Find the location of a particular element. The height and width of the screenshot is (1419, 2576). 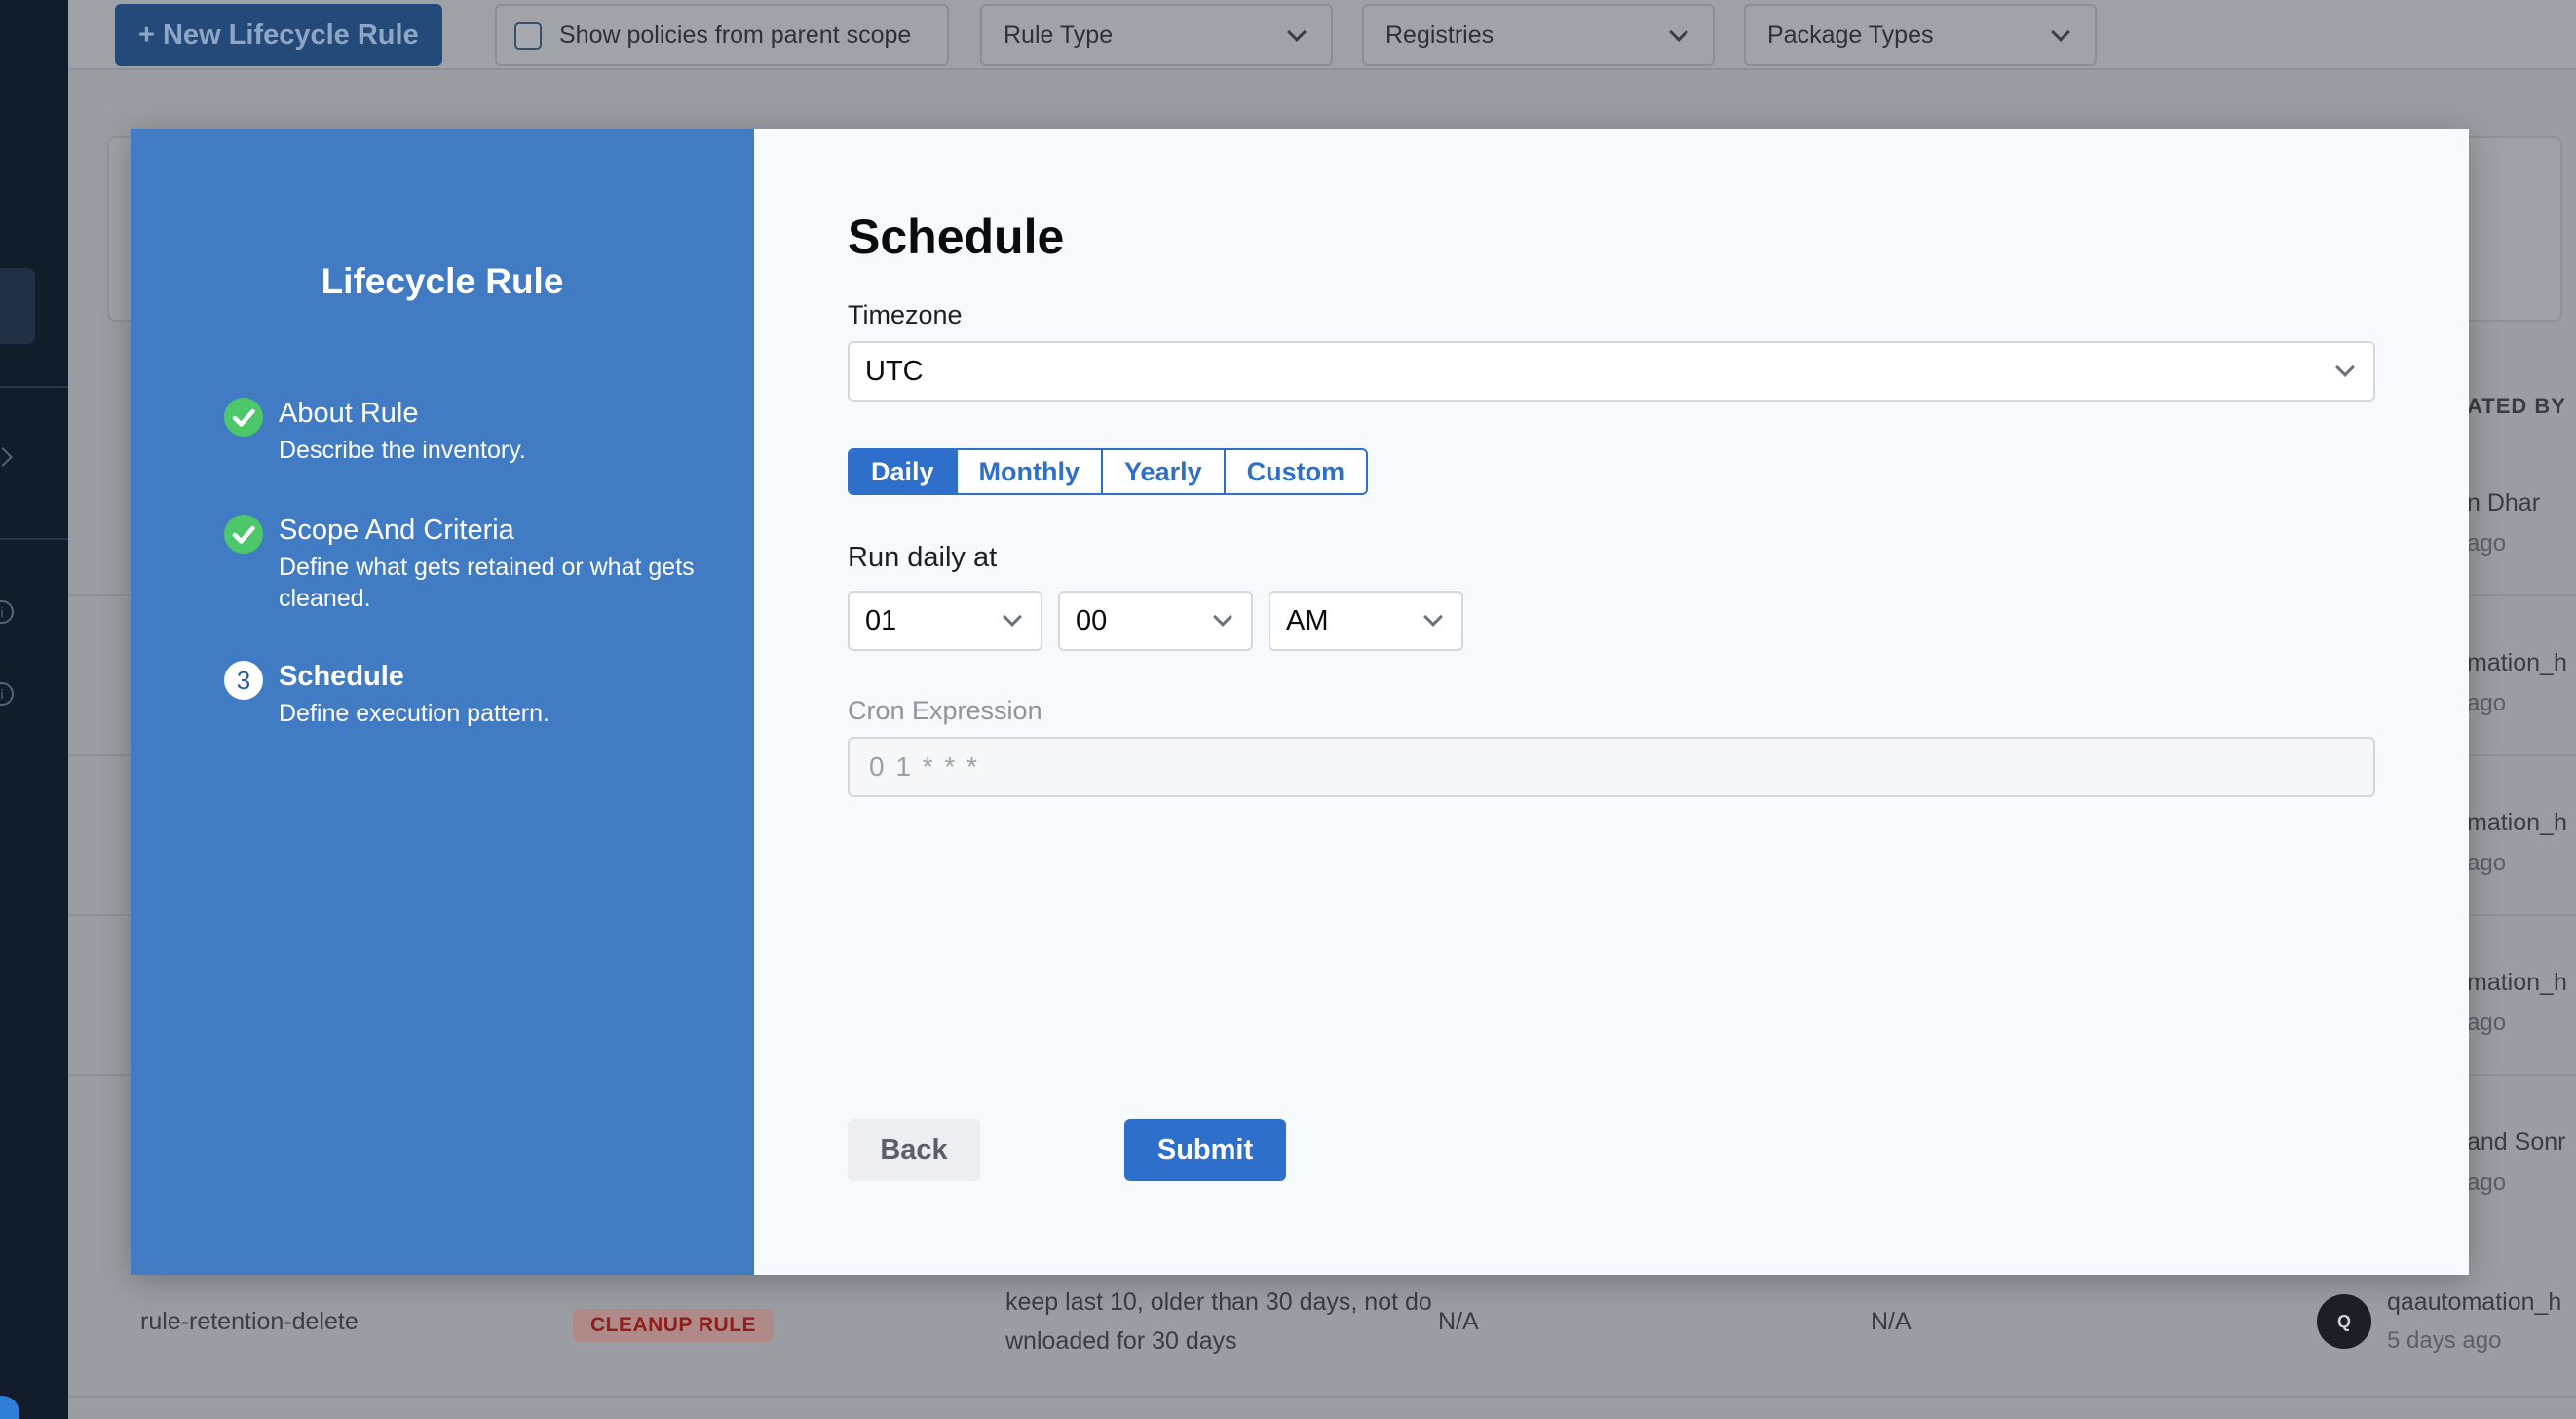

frequency-tabs: Daily Monthly Yearly Custom is located at coordinates (1108, 471).